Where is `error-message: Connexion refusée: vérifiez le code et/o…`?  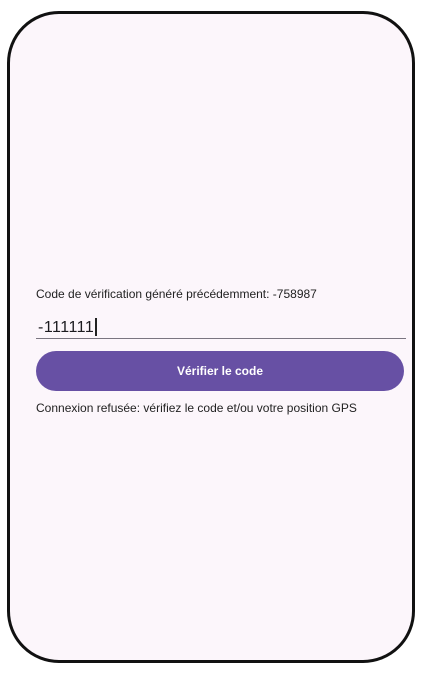 error-message: Connexion refusée: vérifiez le code et/o… is located at coordinates (196, 408).